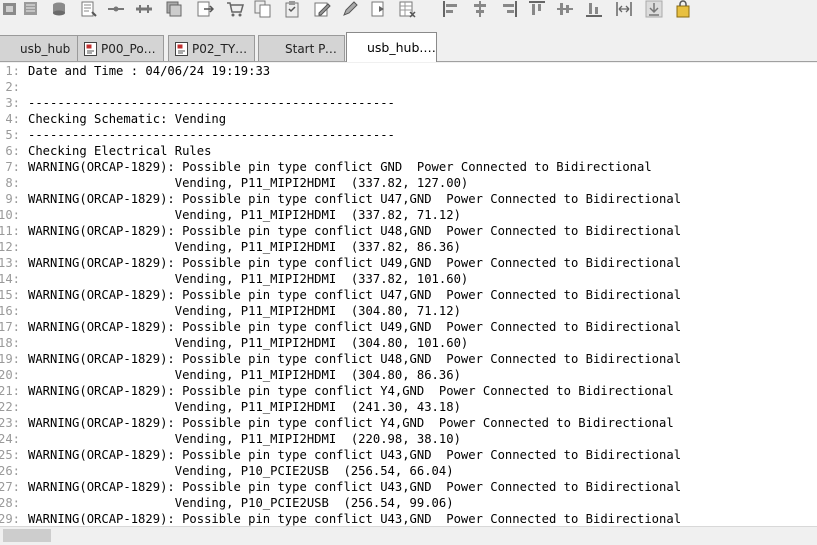 Image resolution: width=817 pixels, height=545 pixels. I want to click on tab-label: usb_hub, so click(45, 48).